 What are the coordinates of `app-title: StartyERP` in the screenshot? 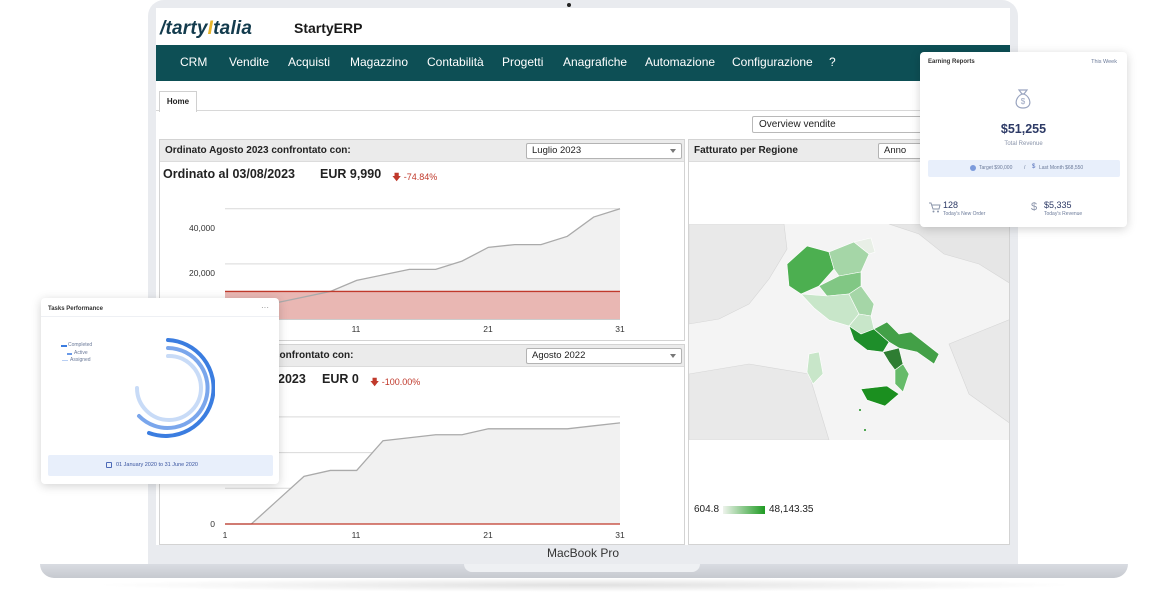 It's located at (328, 28).